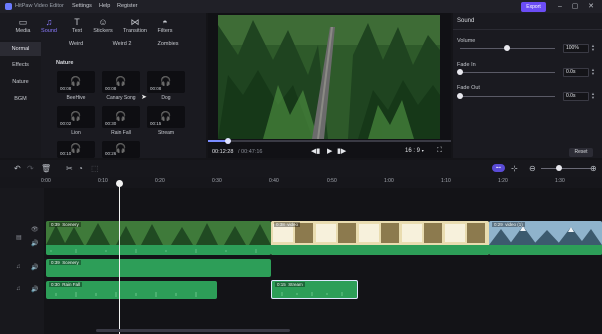 This screenshot has width=602, height=334. I want to click on sound-card-rain-fall: 🎧 00:30, so click(121, 117).